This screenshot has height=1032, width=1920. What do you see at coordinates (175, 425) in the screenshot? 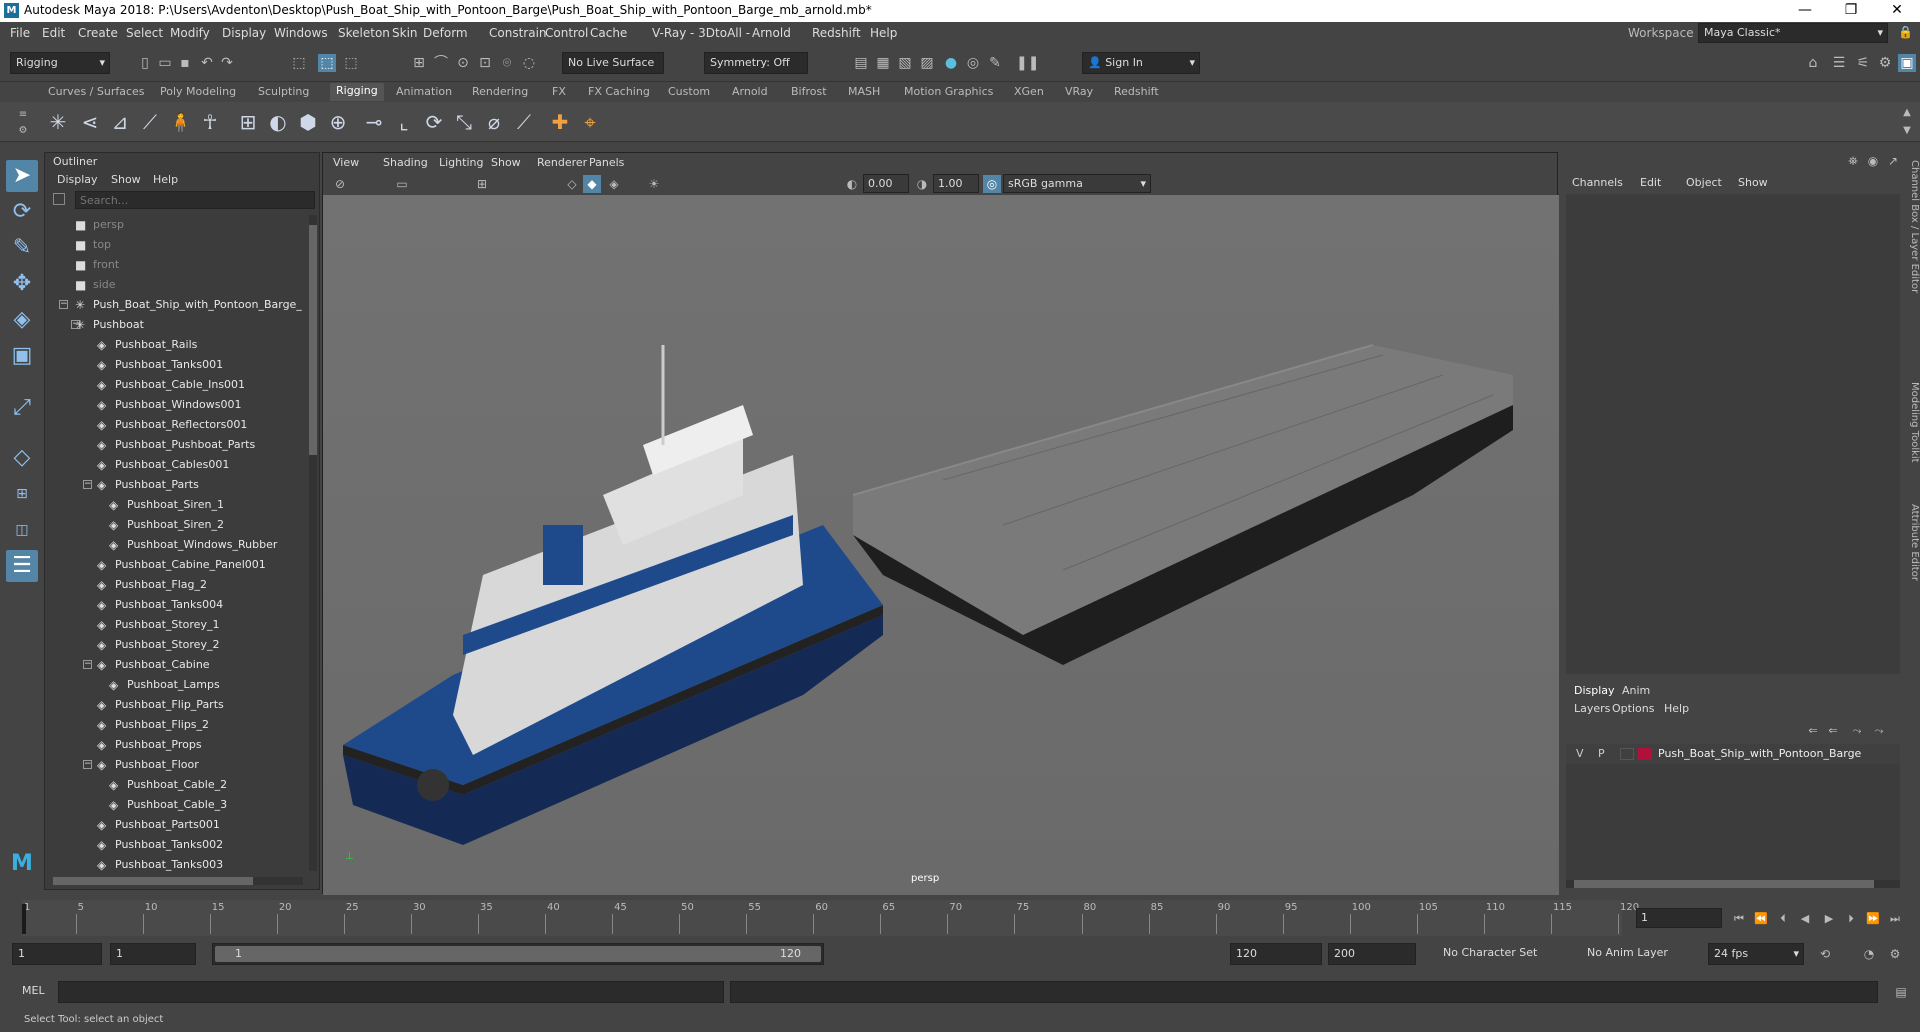
I see `outliner-item: ◈ Pushboat_Reflectors001` at bounding box center [175, 425].